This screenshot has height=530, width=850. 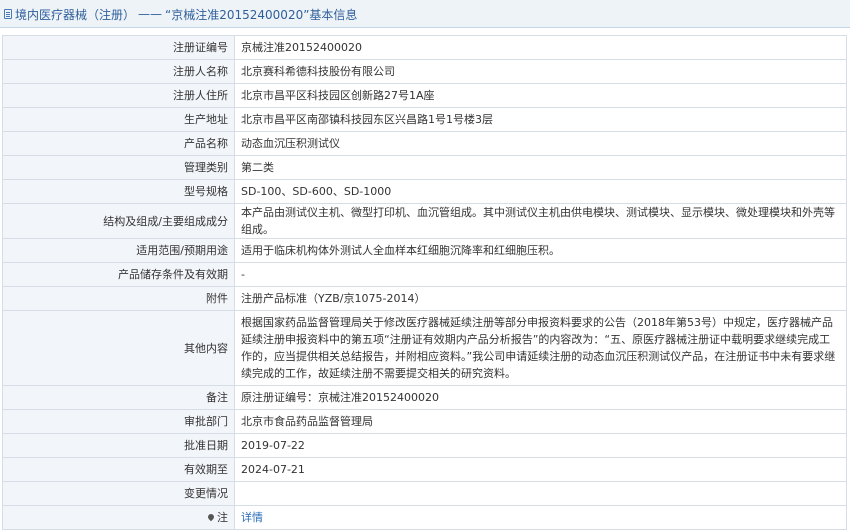 I want to click on row-value: 北京市昌平区南邵镇科技园东区兴昌路1号1号楼3层, so click(x=540, y=119).